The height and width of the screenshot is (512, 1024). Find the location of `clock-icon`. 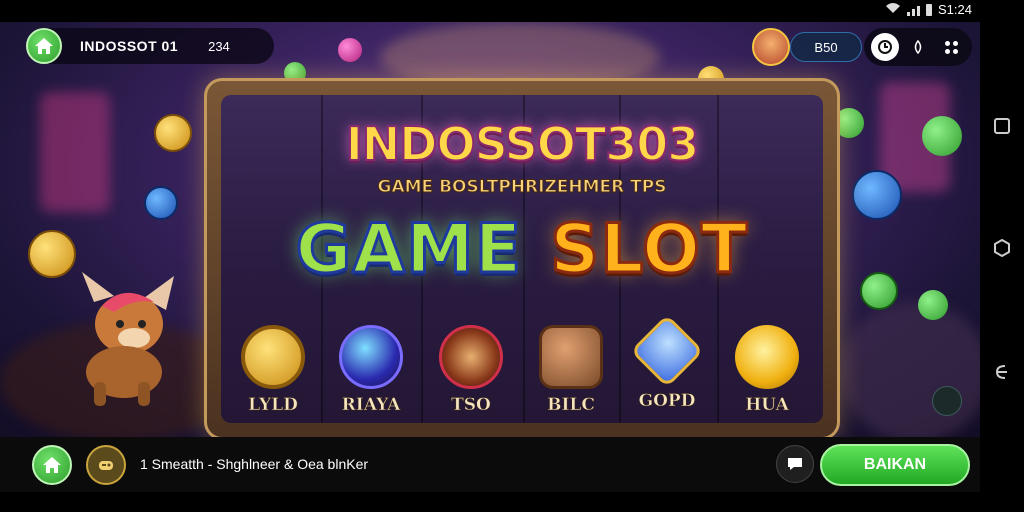

clock-icon is located at coordinates (884, 47).